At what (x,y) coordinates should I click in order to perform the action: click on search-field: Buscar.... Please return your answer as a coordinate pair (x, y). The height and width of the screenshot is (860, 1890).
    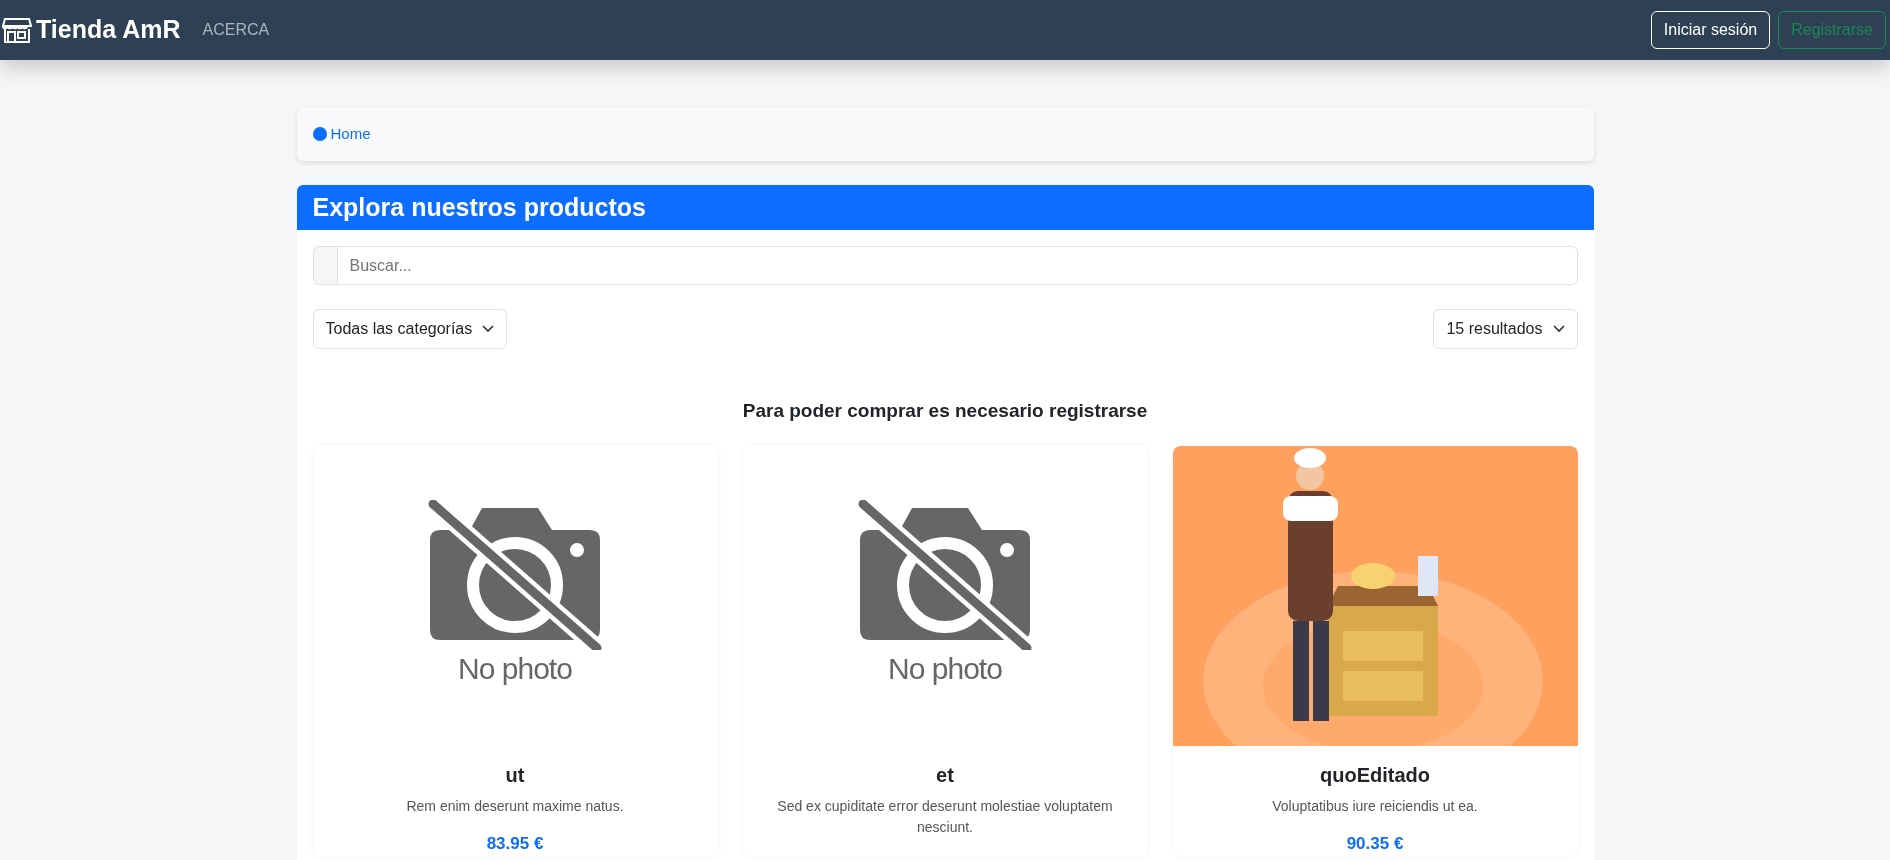
    Looking at the image, I should click on (957, 265).